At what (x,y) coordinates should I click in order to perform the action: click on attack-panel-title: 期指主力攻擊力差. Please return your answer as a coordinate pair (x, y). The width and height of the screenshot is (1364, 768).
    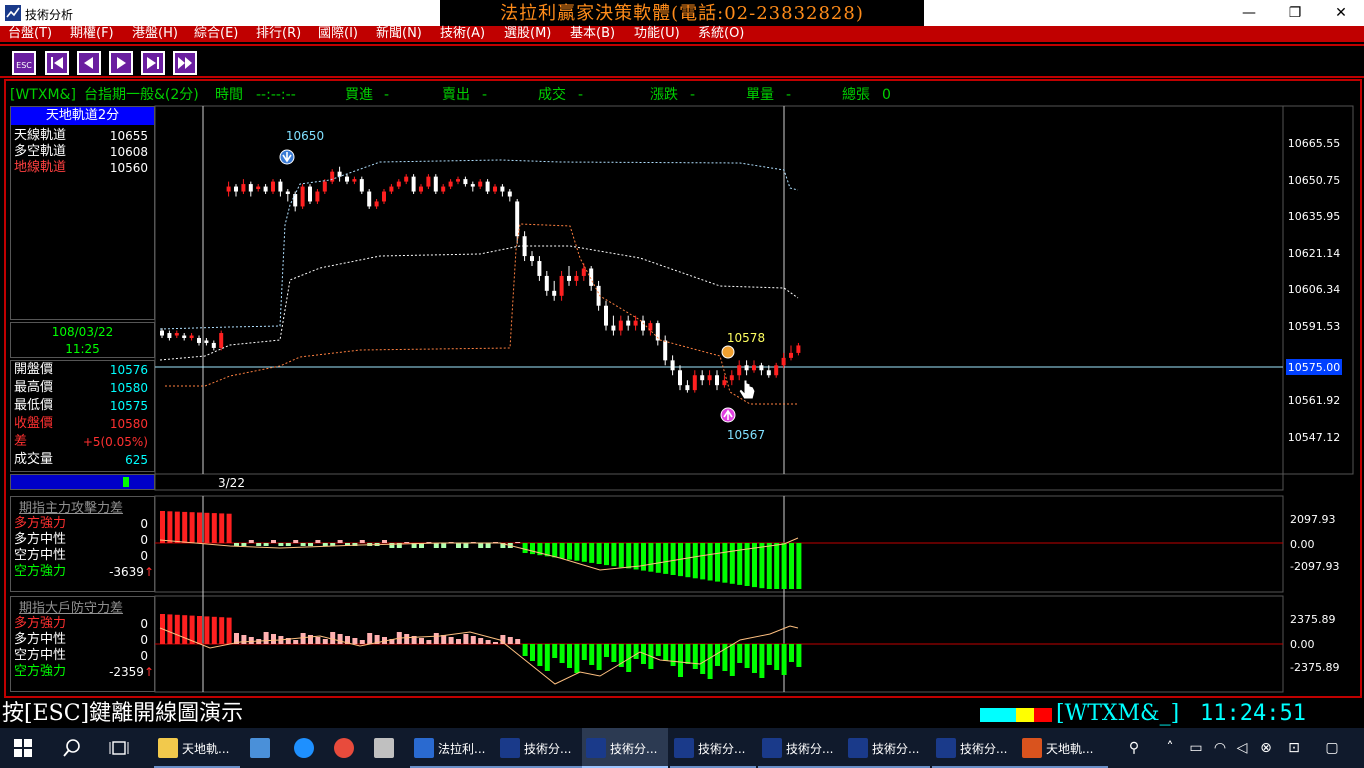
    Looking at the image, I should click on (71, 508).